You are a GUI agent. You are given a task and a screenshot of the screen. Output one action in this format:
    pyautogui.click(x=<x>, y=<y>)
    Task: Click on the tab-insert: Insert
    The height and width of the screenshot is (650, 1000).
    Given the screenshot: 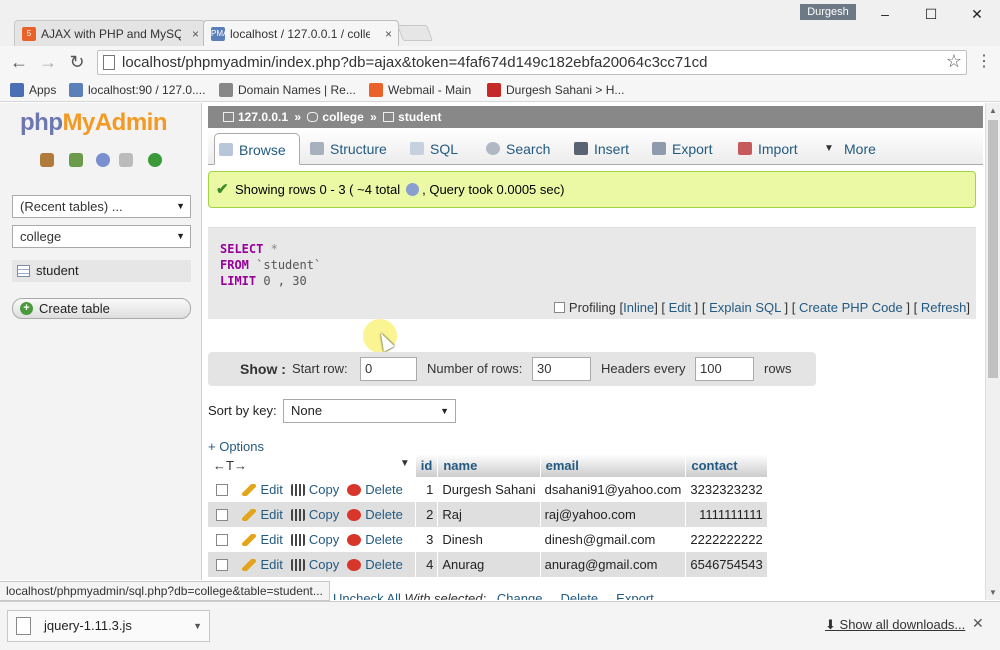 What is the action you would take?
    pyautogui.click(x=599, y=149)
    